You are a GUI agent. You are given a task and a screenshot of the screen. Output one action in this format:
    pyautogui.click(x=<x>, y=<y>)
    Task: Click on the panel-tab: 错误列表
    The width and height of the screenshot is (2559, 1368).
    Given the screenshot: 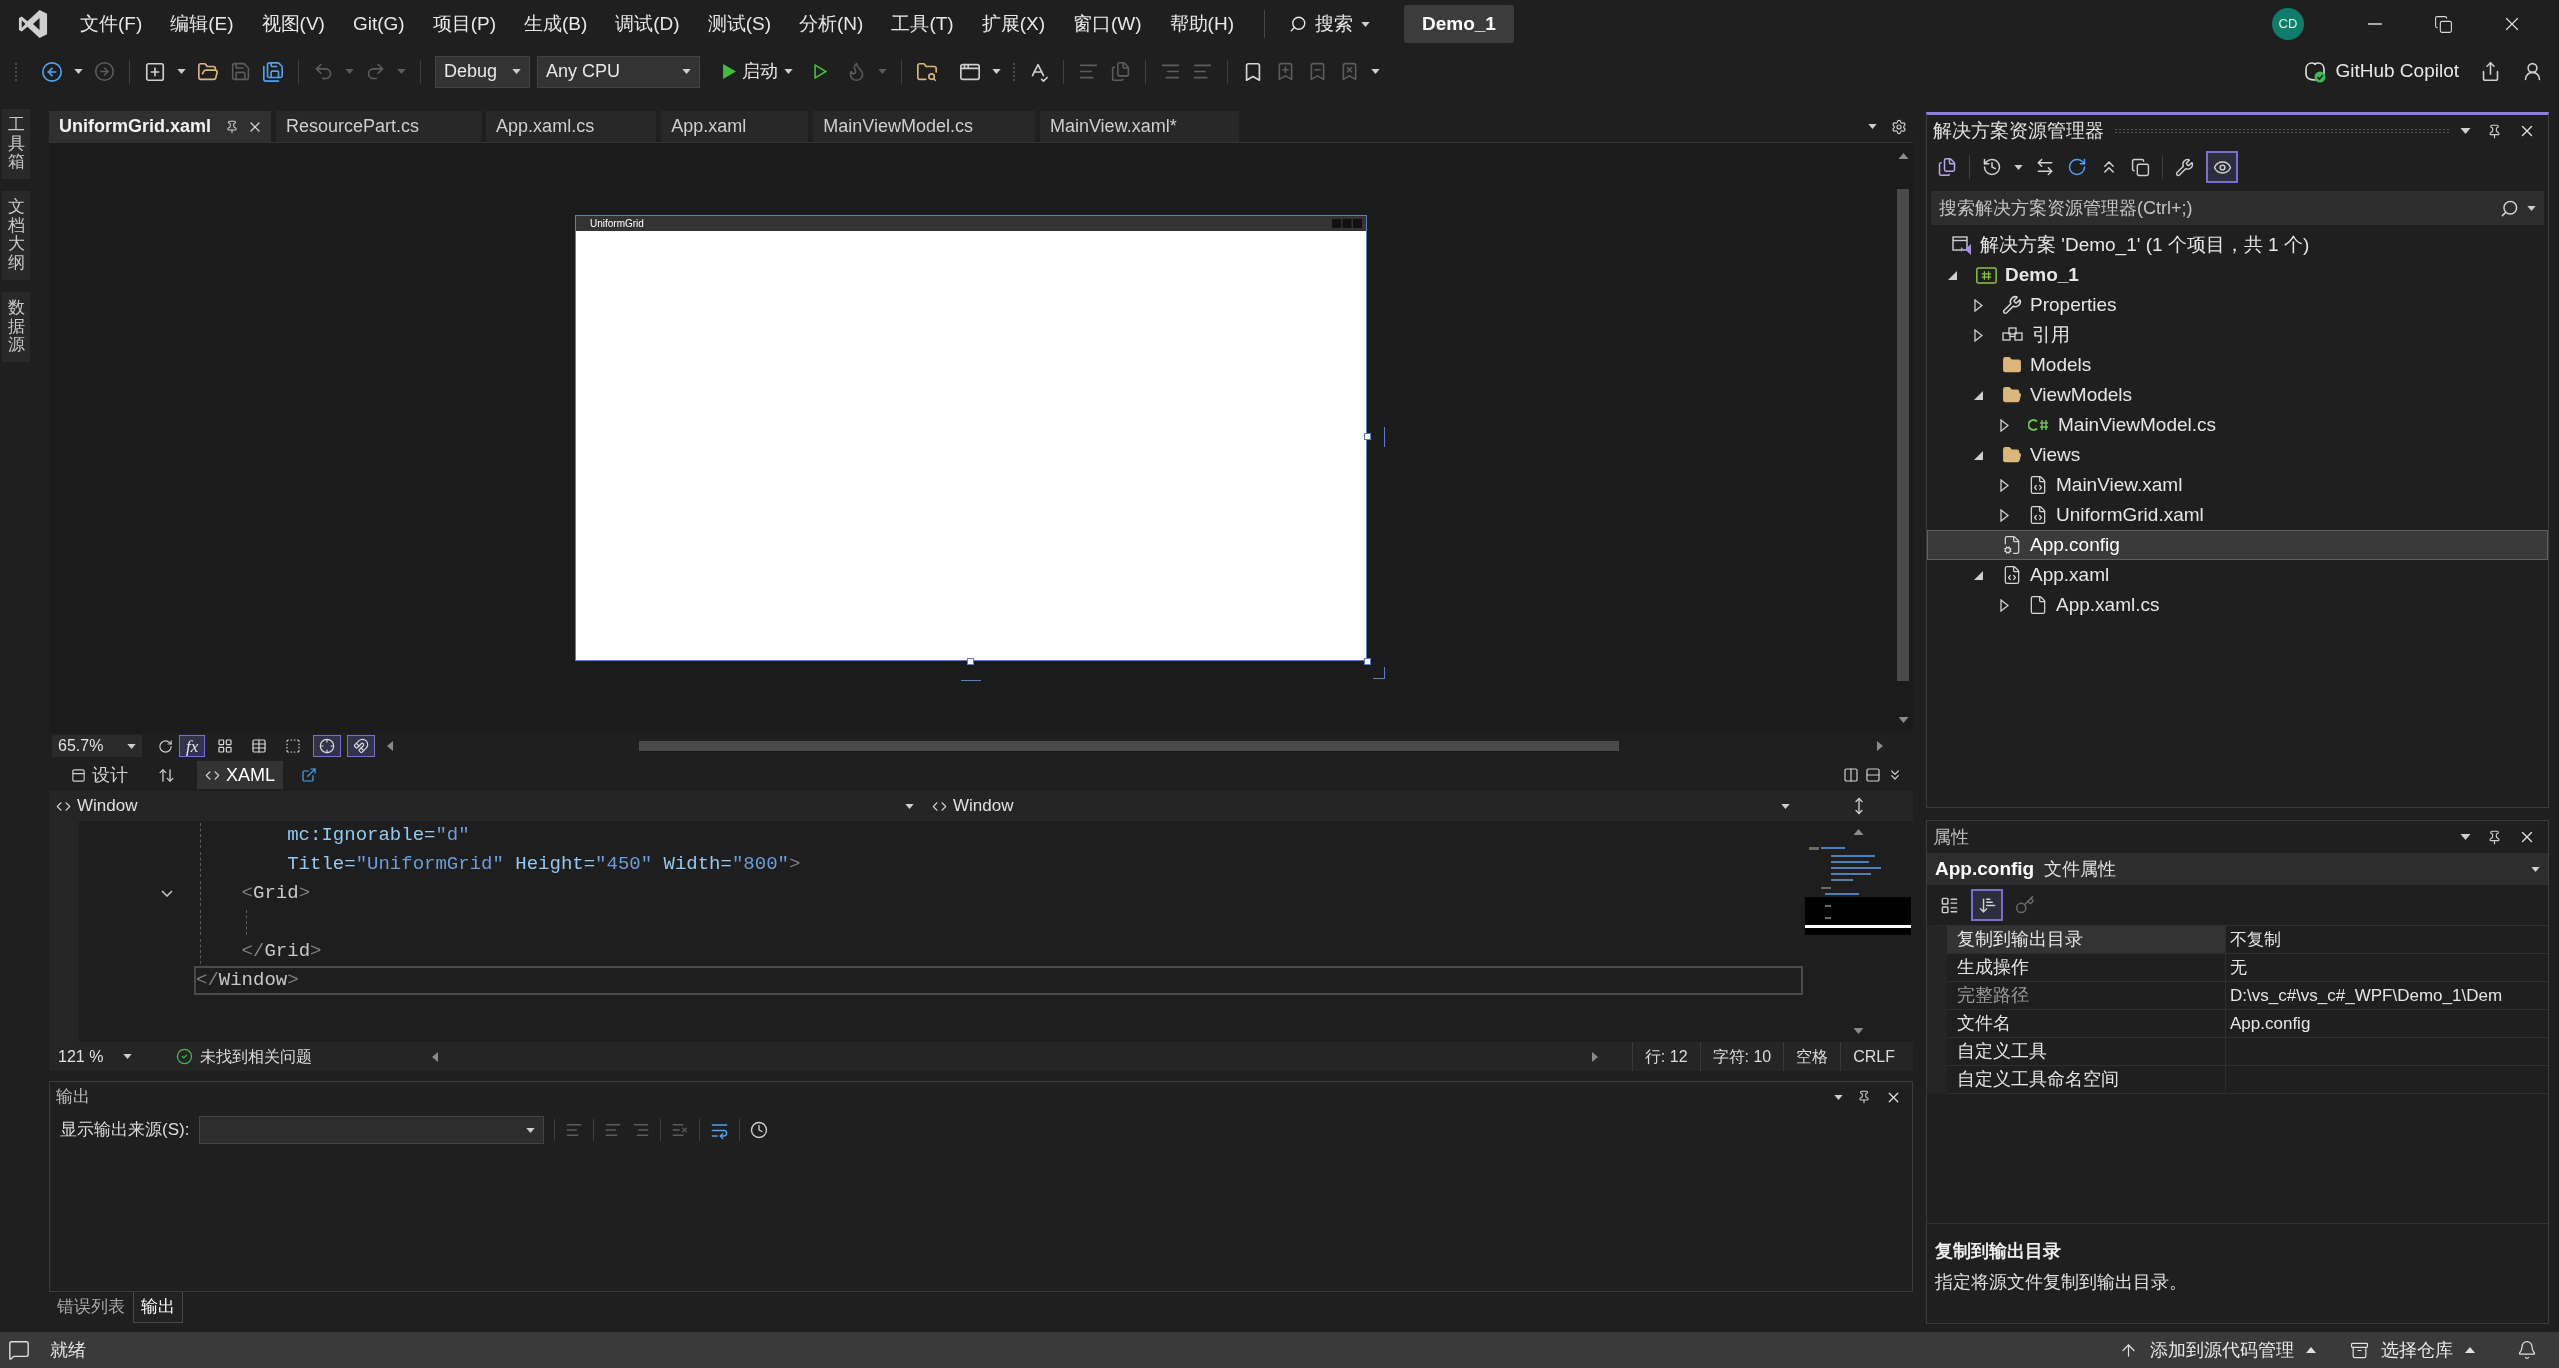 What is the action you would take?
    pyautogui.click(x=91, y=1307)
    